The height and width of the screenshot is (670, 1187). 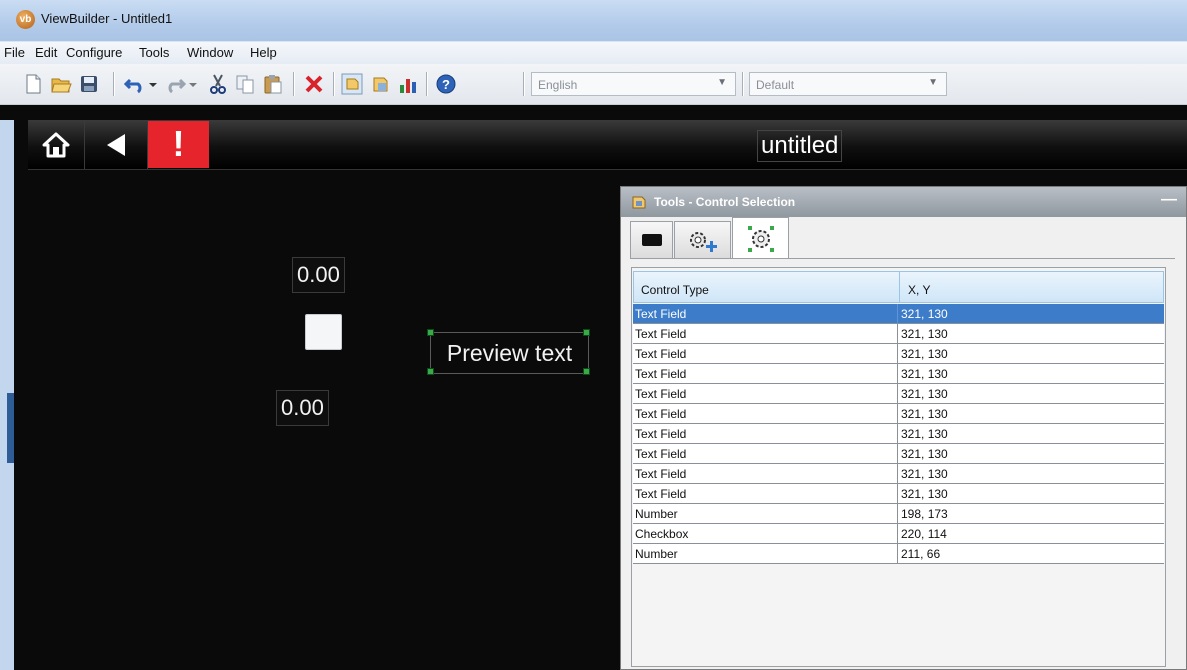 I want to click on properties-icon, so click(x=381, y=84).